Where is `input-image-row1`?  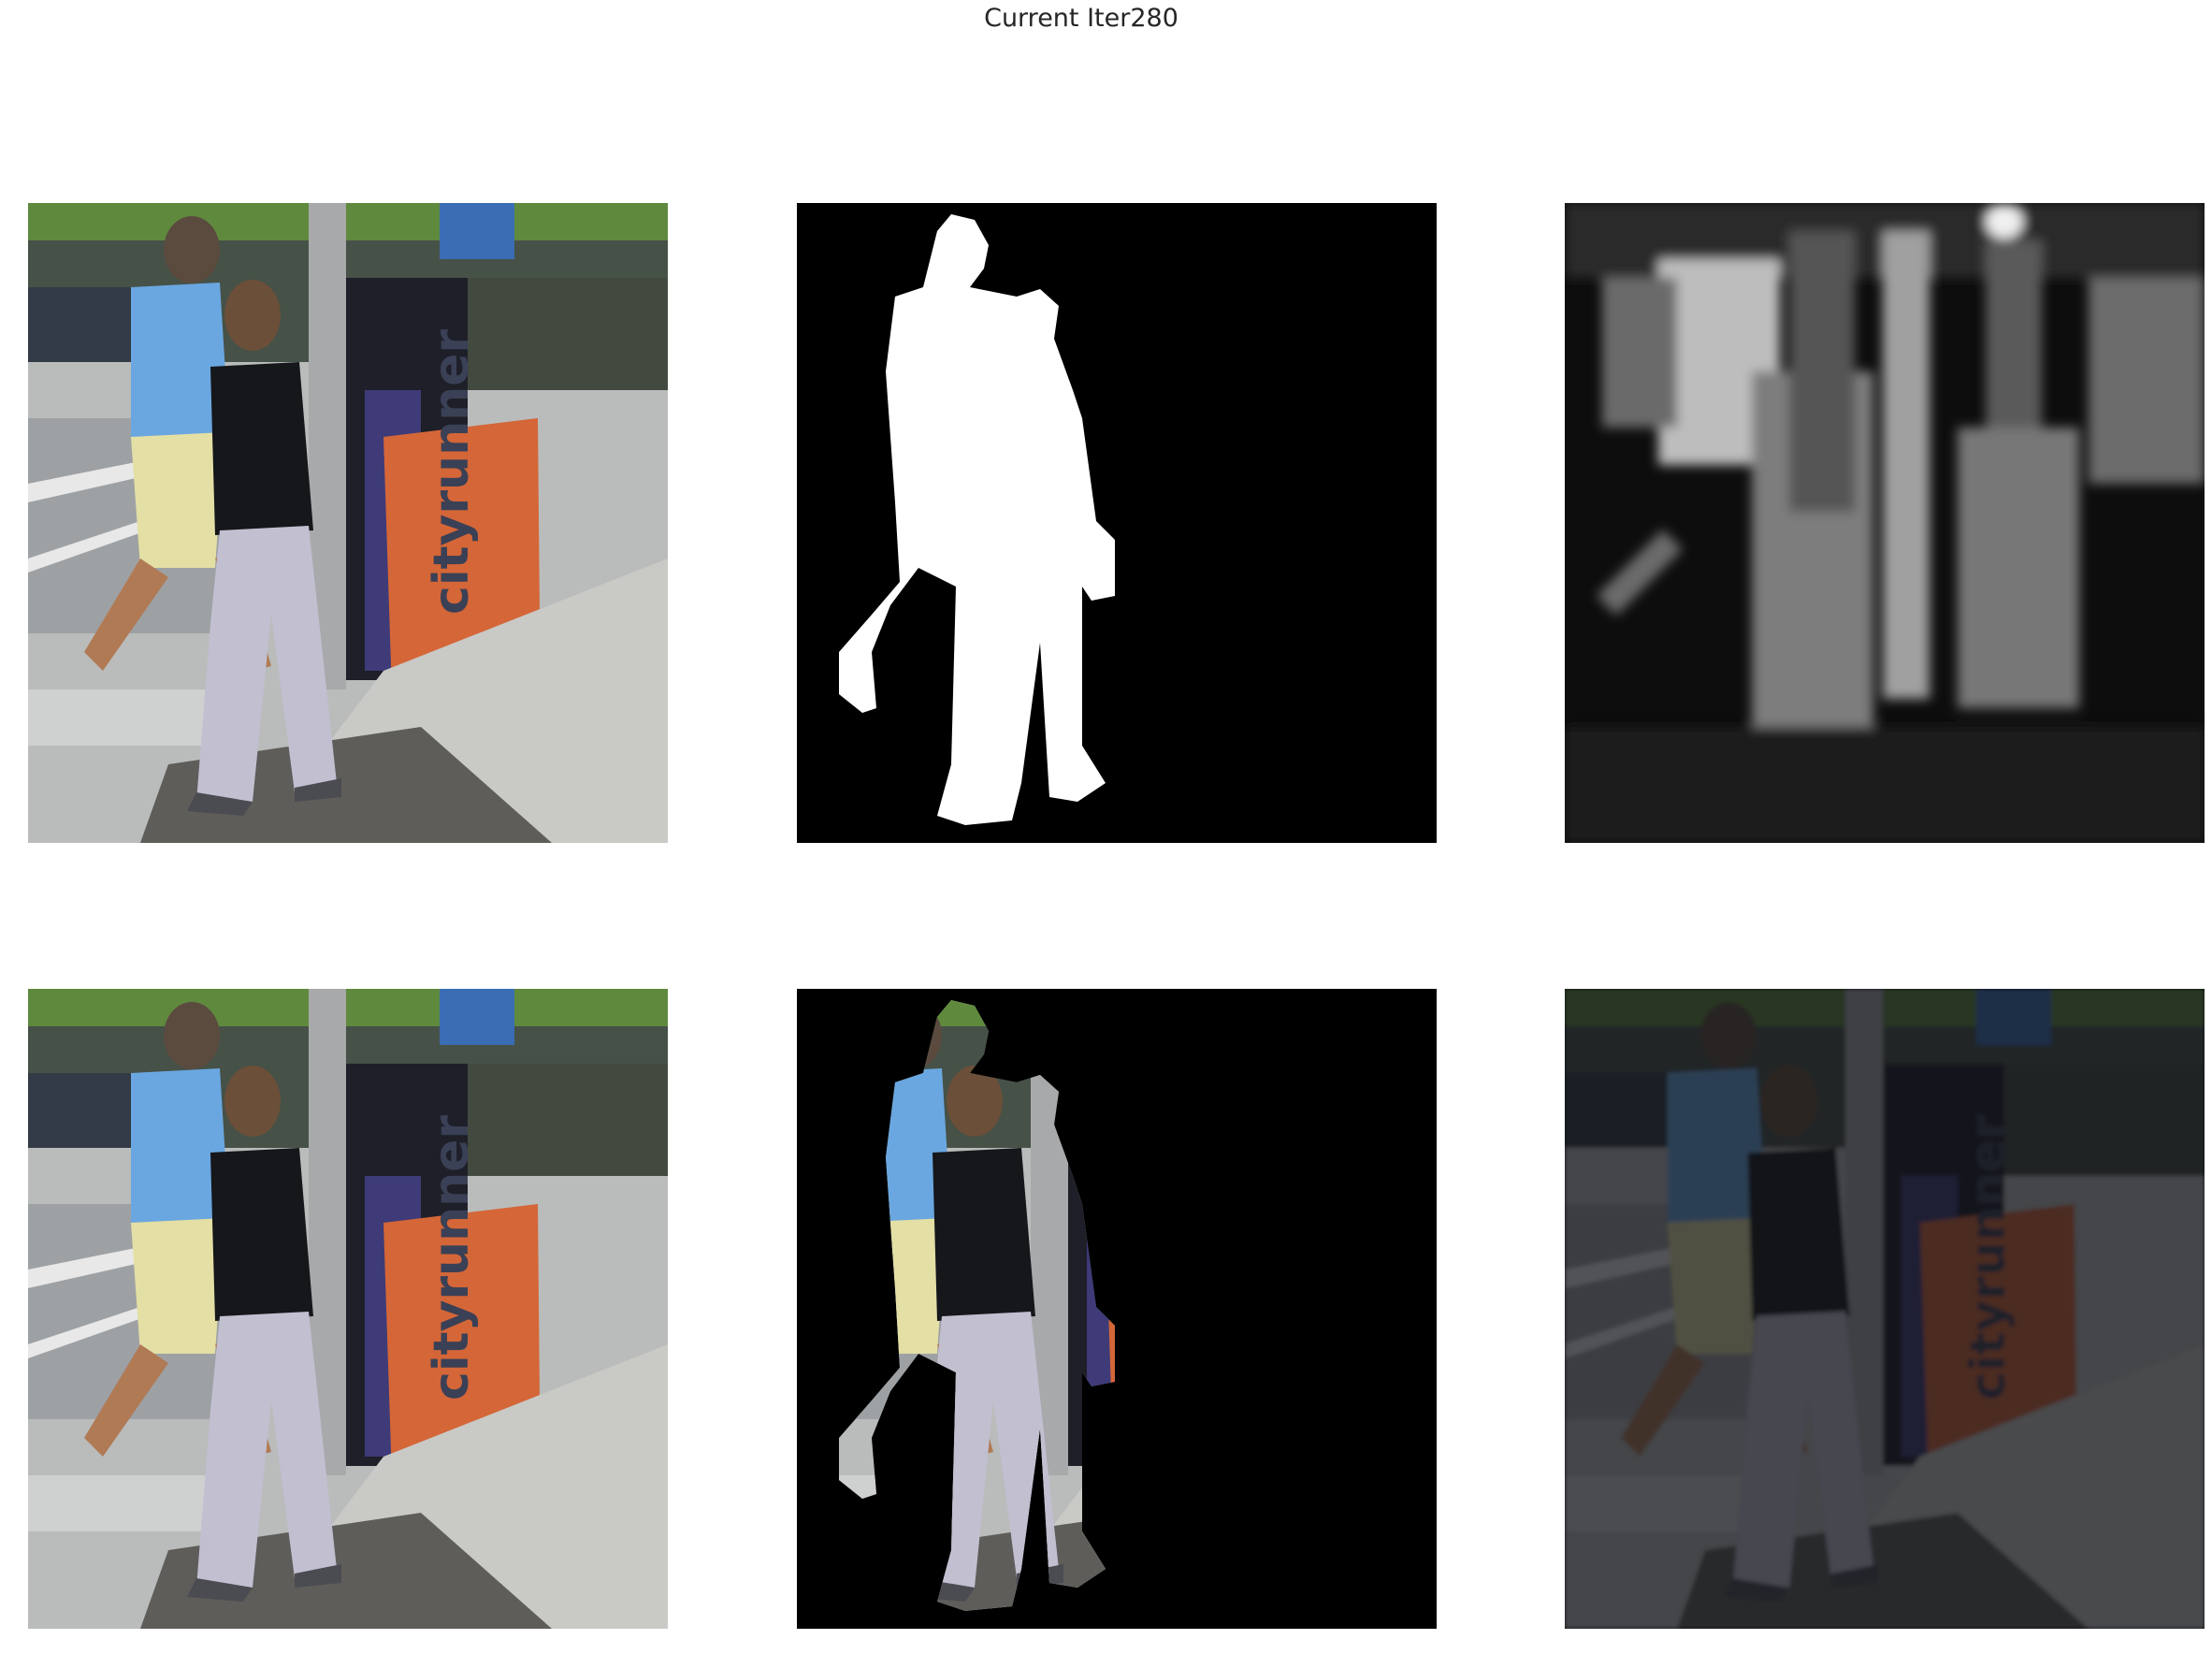
input-image-row1 is located at coordinates (348, 523).